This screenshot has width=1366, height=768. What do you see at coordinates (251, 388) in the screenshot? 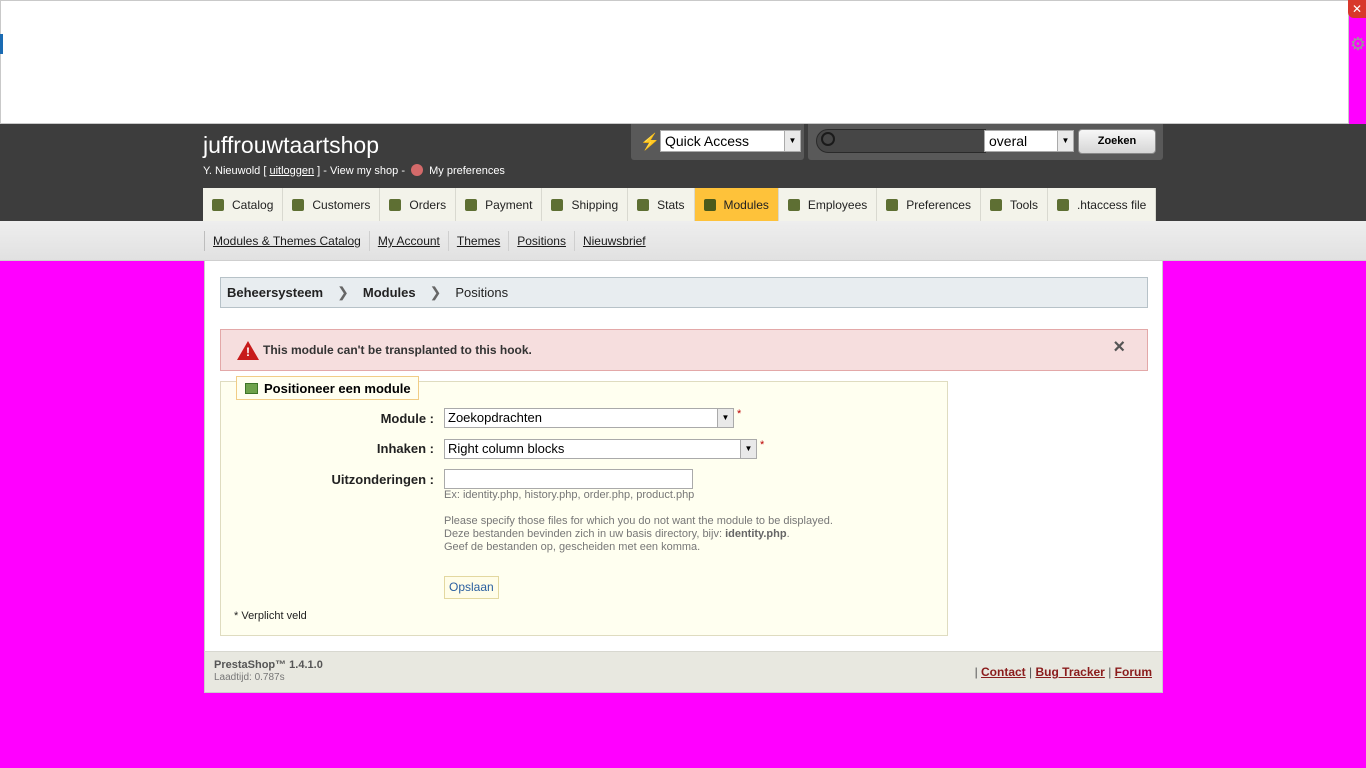
I see `module-icon` at bounding box center [251, 388].